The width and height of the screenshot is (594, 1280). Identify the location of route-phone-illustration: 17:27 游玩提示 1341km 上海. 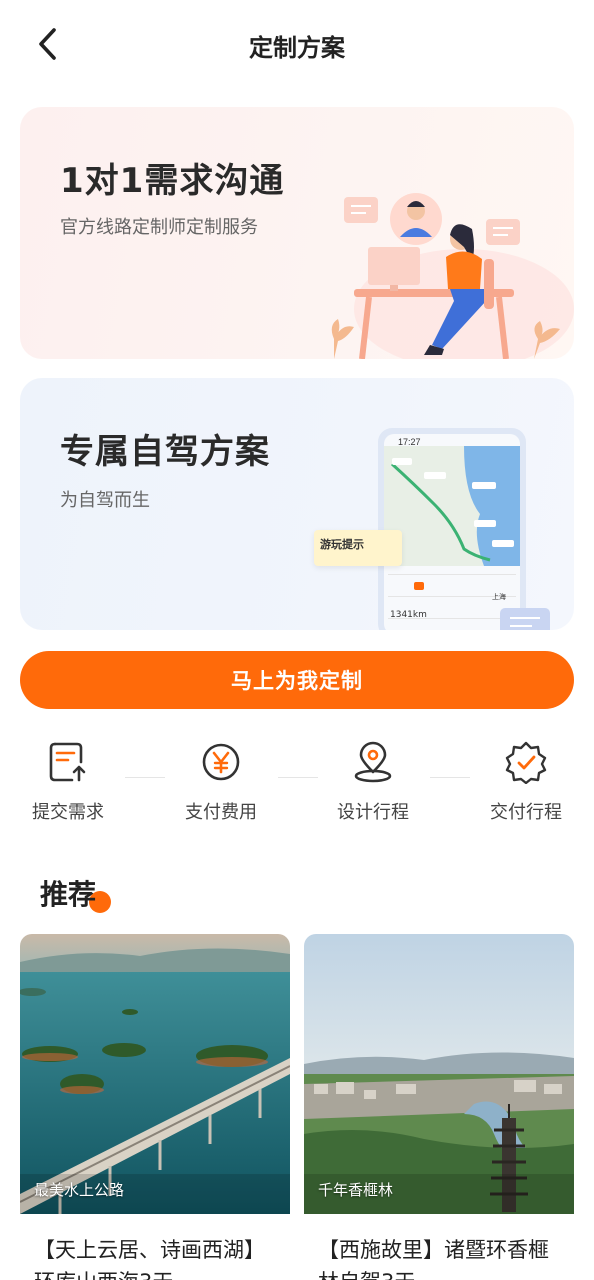
(444, 527).